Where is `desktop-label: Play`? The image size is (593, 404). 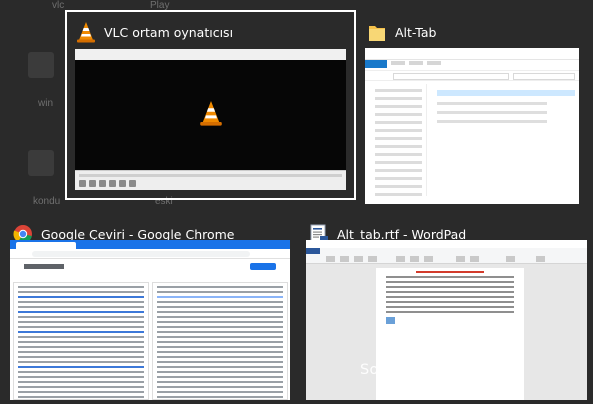
desktop-label: Play is located at coordinates (160, 5).